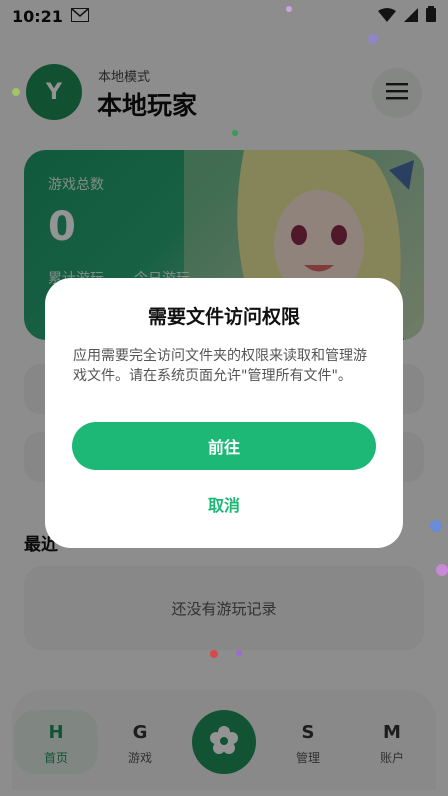 This screenshot has height=796, width=448. I want to click on go-to-settings-button: 前往, so click(224, 446).